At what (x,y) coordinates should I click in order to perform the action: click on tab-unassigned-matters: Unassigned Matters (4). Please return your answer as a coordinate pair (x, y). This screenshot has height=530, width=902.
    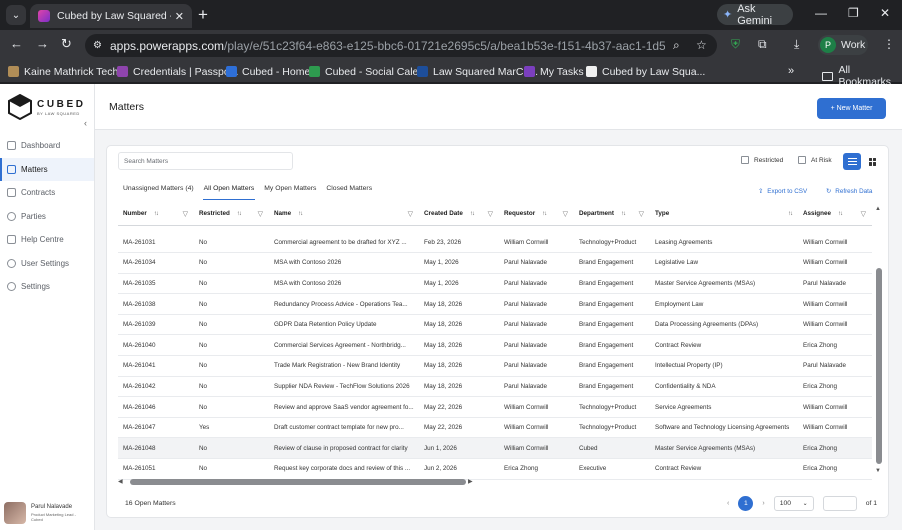
    Looking at the image, I should click on (158, 190).